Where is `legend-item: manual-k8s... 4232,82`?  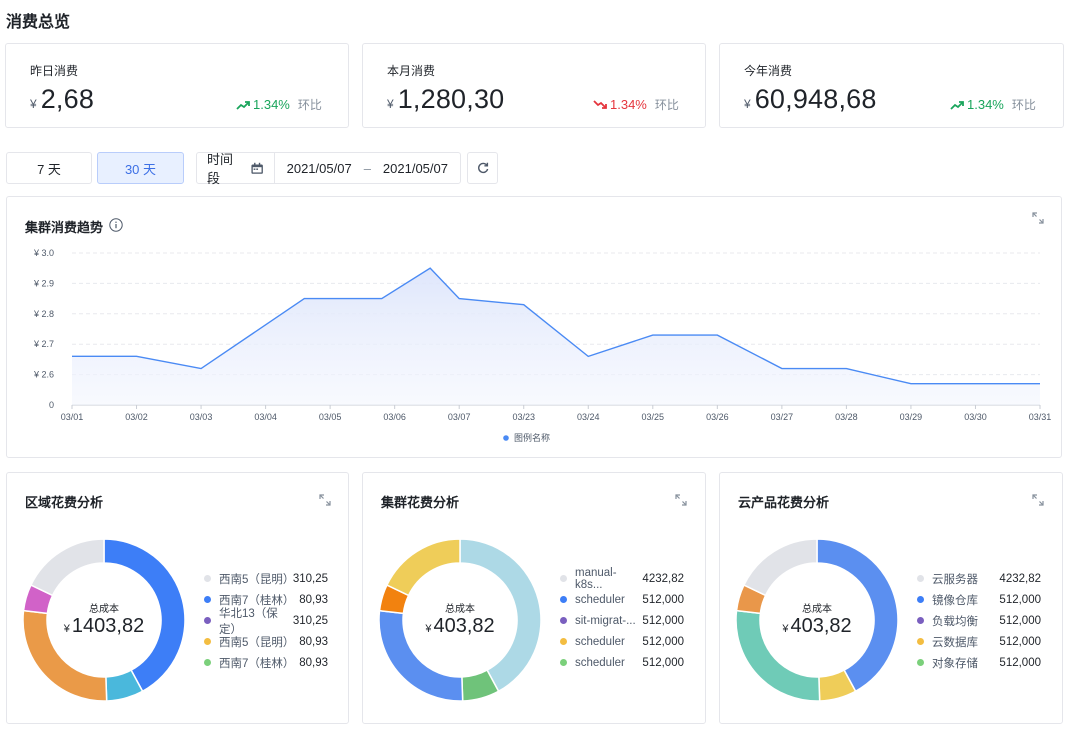 legend-item: manual-k8s... 4232,82 is located at coordinates (622, 578).